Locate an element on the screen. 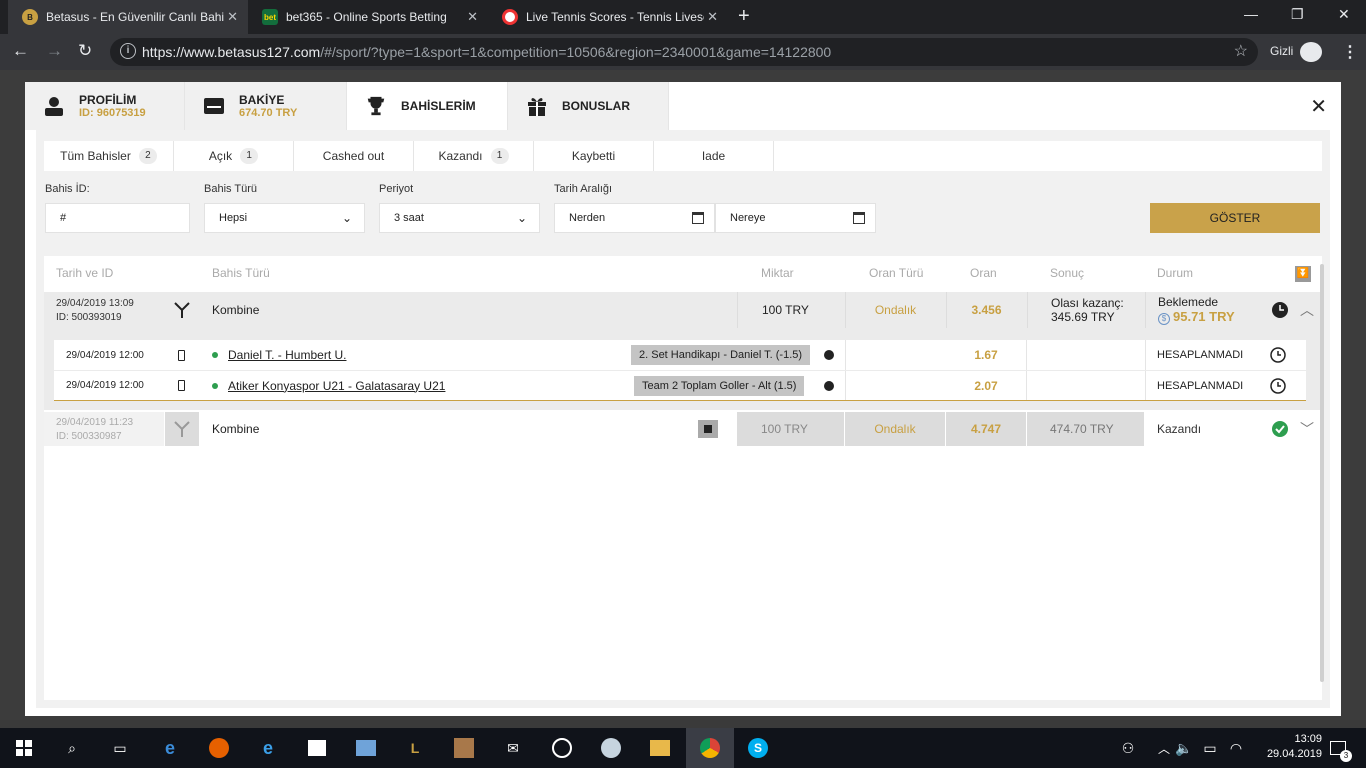 The image size is (1366, 768). close-modal-icon: ✕ is located at coordinates (1318, 106).